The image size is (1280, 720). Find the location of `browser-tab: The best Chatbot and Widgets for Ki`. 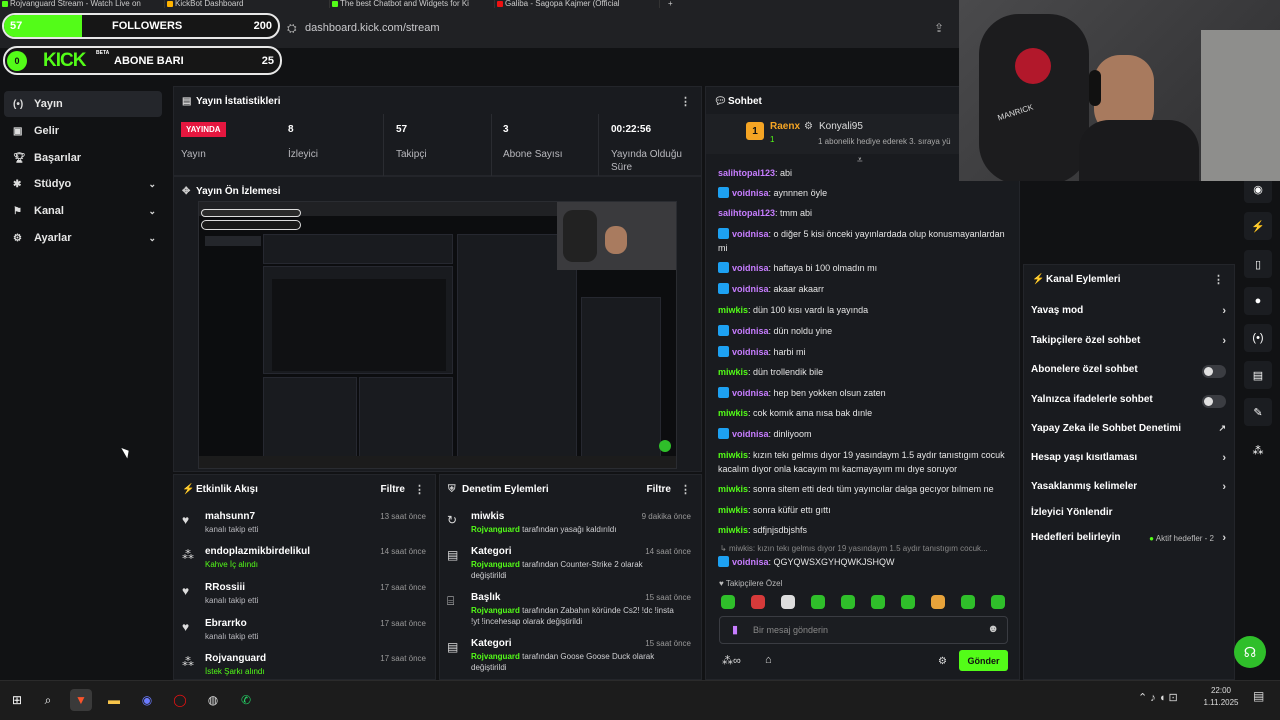

browser-tab: The best Chatbot and Widgets for Ki is located at coordinates (412, 4).